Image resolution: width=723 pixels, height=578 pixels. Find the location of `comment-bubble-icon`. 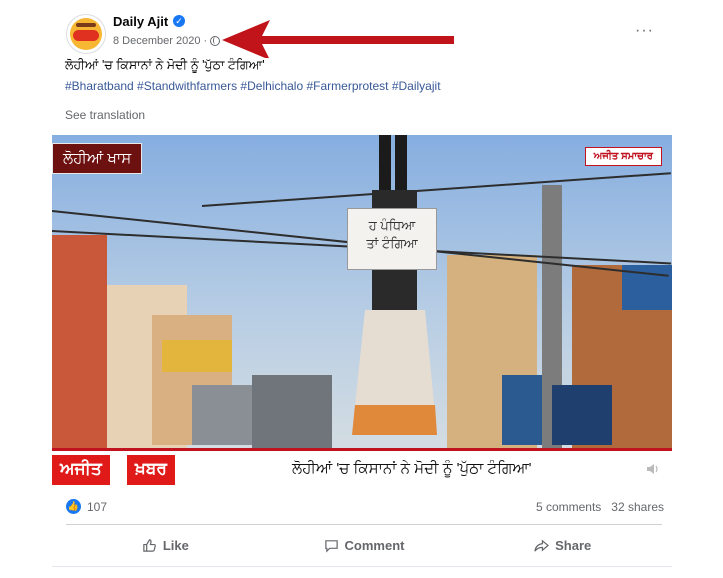

comment-bubble-icon is located at coordinates (331, 546).